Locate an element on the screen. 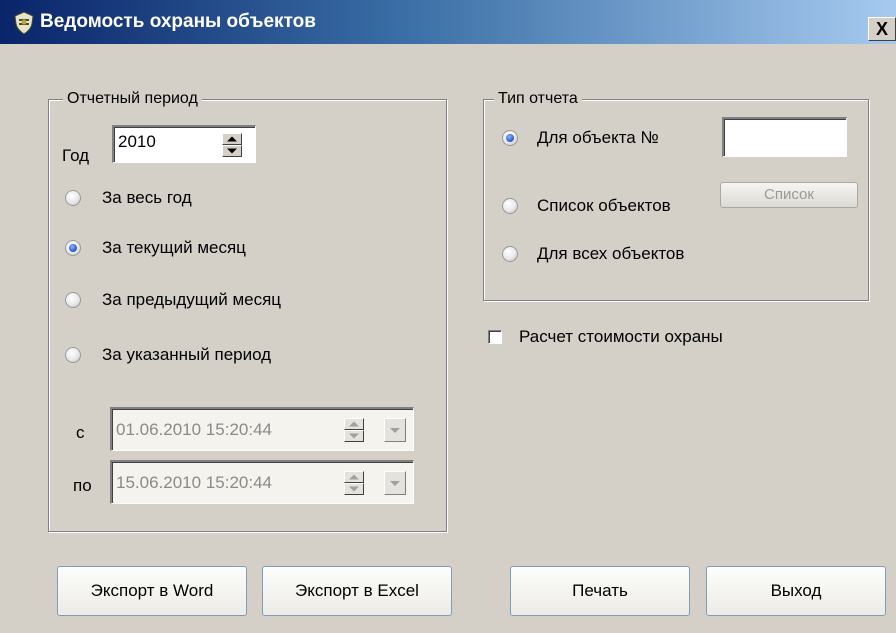  radio-single-object is located at coordinates (510, 138).